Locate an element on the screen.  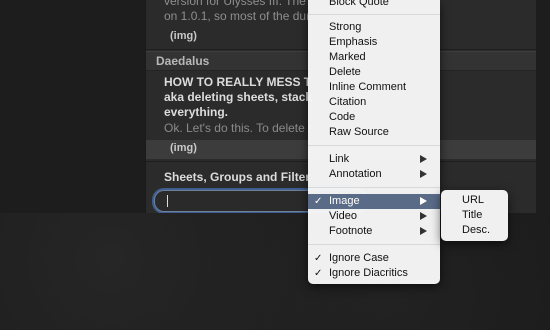
menu-item-code: Code is located at coordinates (374, 117).